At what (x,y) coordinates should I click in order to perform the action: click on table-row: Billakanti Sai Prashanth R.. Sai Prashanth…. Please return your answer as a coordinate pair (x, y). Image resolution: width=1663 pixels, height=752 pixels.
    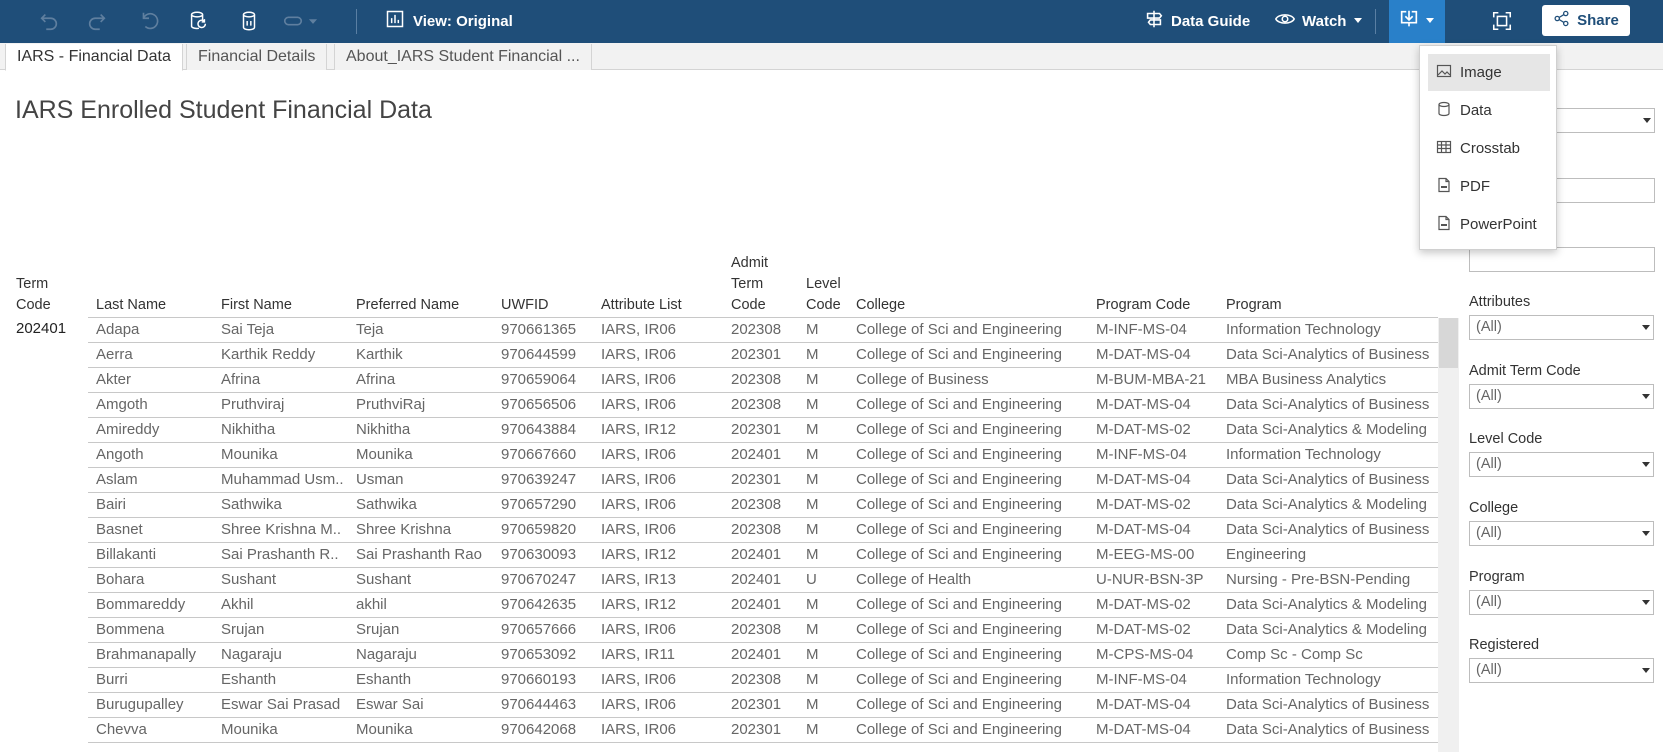
    Looking at the image, I should click on (763, 555).